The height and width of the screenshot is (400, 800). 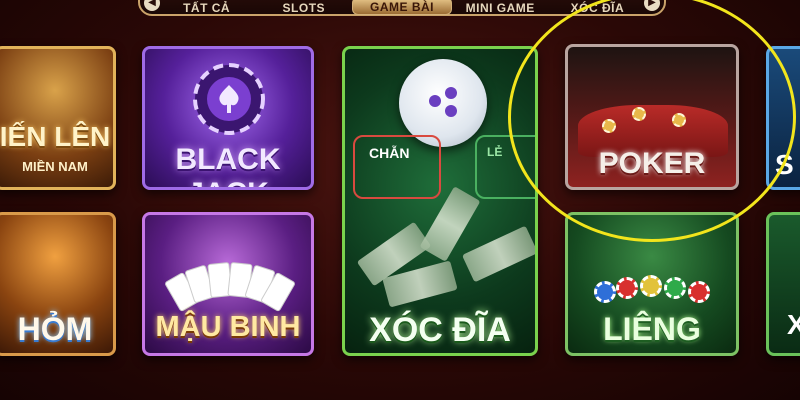 What do you see at coordinates (652, 117) in the screenshot?
I see `game-tile-poker: POKER` at bounding box center [652, 117].